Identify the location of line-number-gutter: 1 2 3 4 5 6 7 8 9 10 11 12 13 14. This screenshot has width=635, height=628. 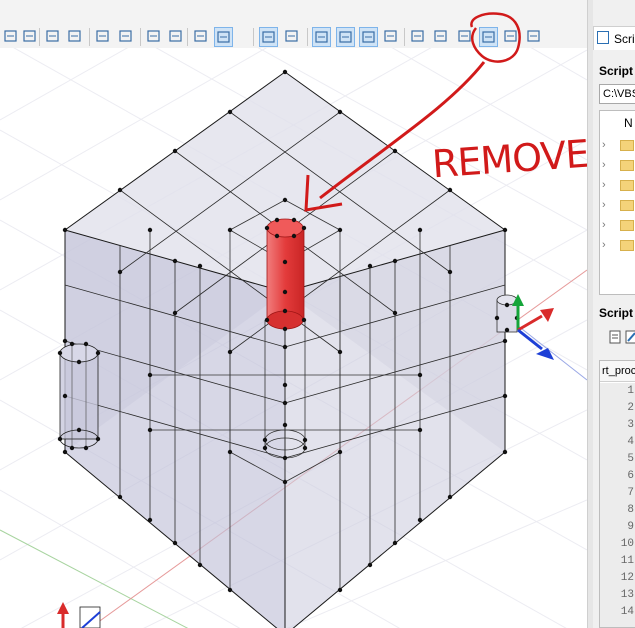
(617, 505).